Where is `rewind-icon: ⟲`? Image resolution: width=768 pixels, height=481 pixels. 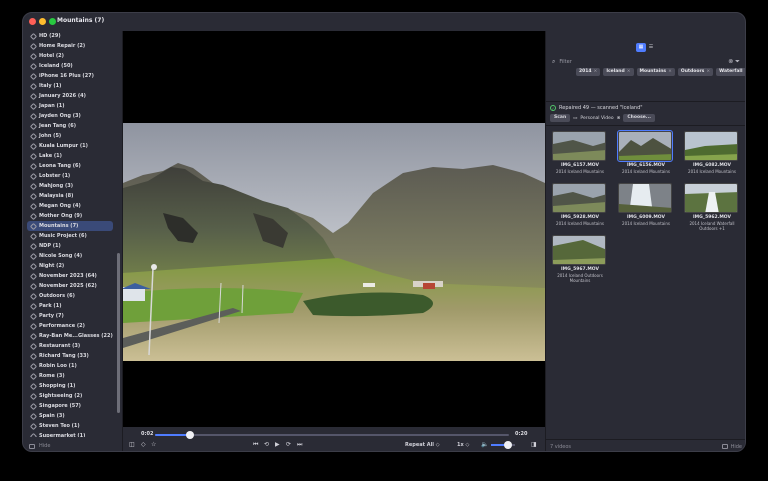 rewind-icon: ⟲ is located at coordinates (266, 445).